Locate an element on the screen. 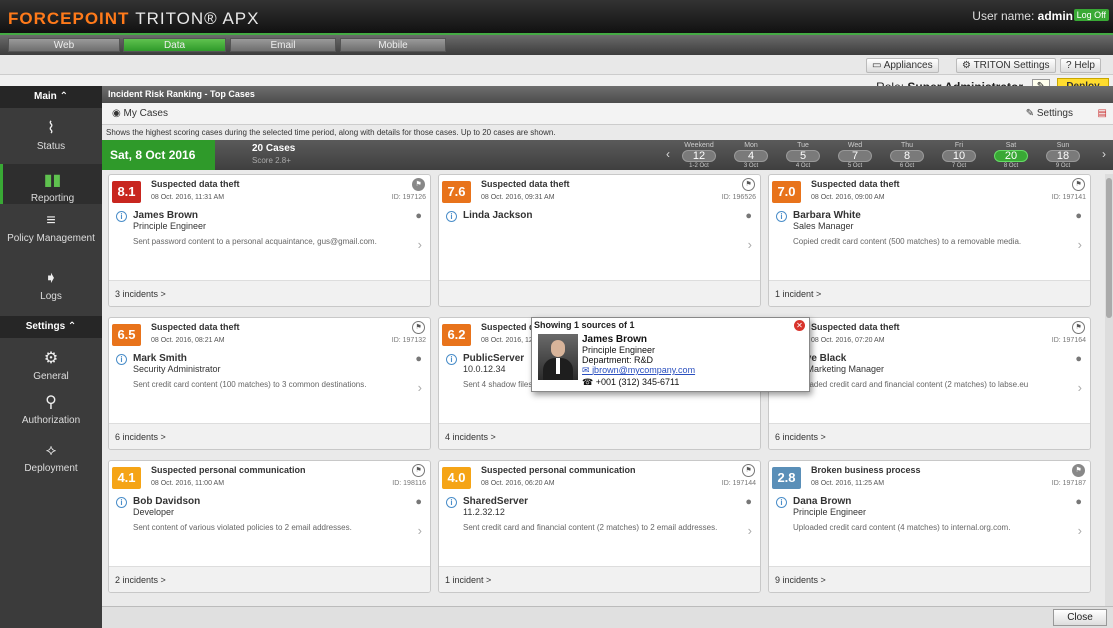 The width and height of the screenshot is (1113, 628). appliances-icon: ▭ is located at coordinates (877, 65).